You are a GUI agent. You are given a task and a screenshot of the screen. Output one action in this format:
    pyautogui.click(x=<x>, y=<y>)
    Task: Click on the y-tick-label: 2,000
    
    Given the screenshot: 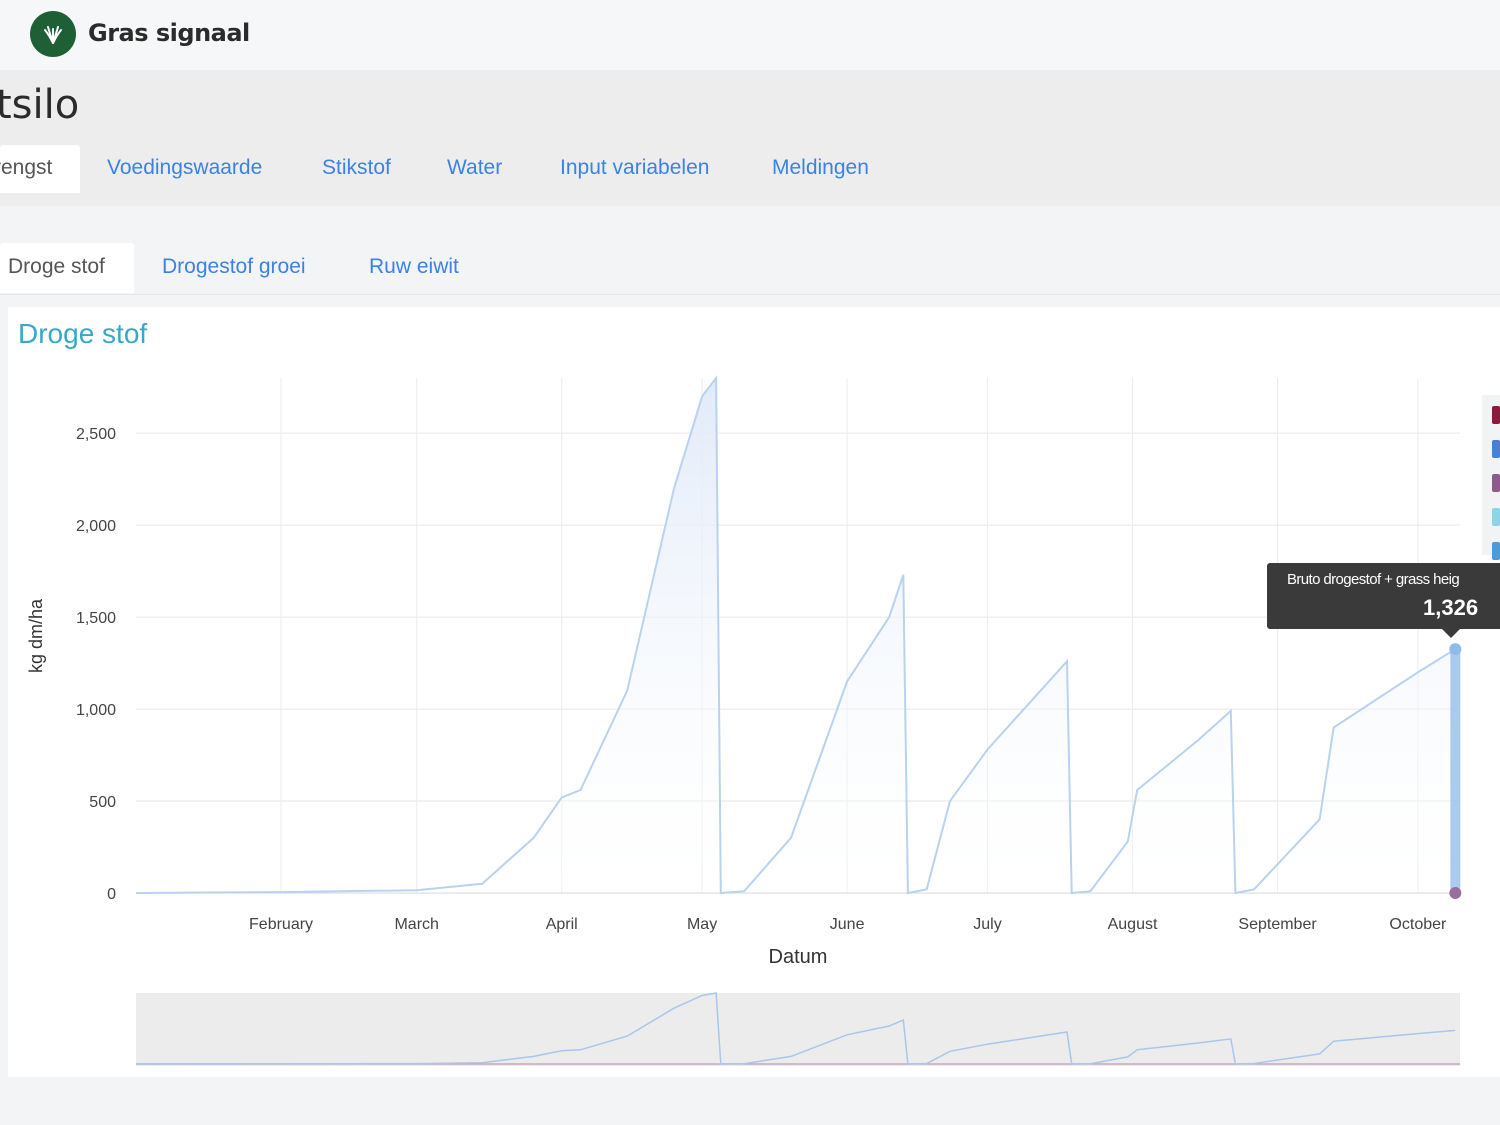 What is the action you would take?
    pyautogui.click(x=96, y=526)
    